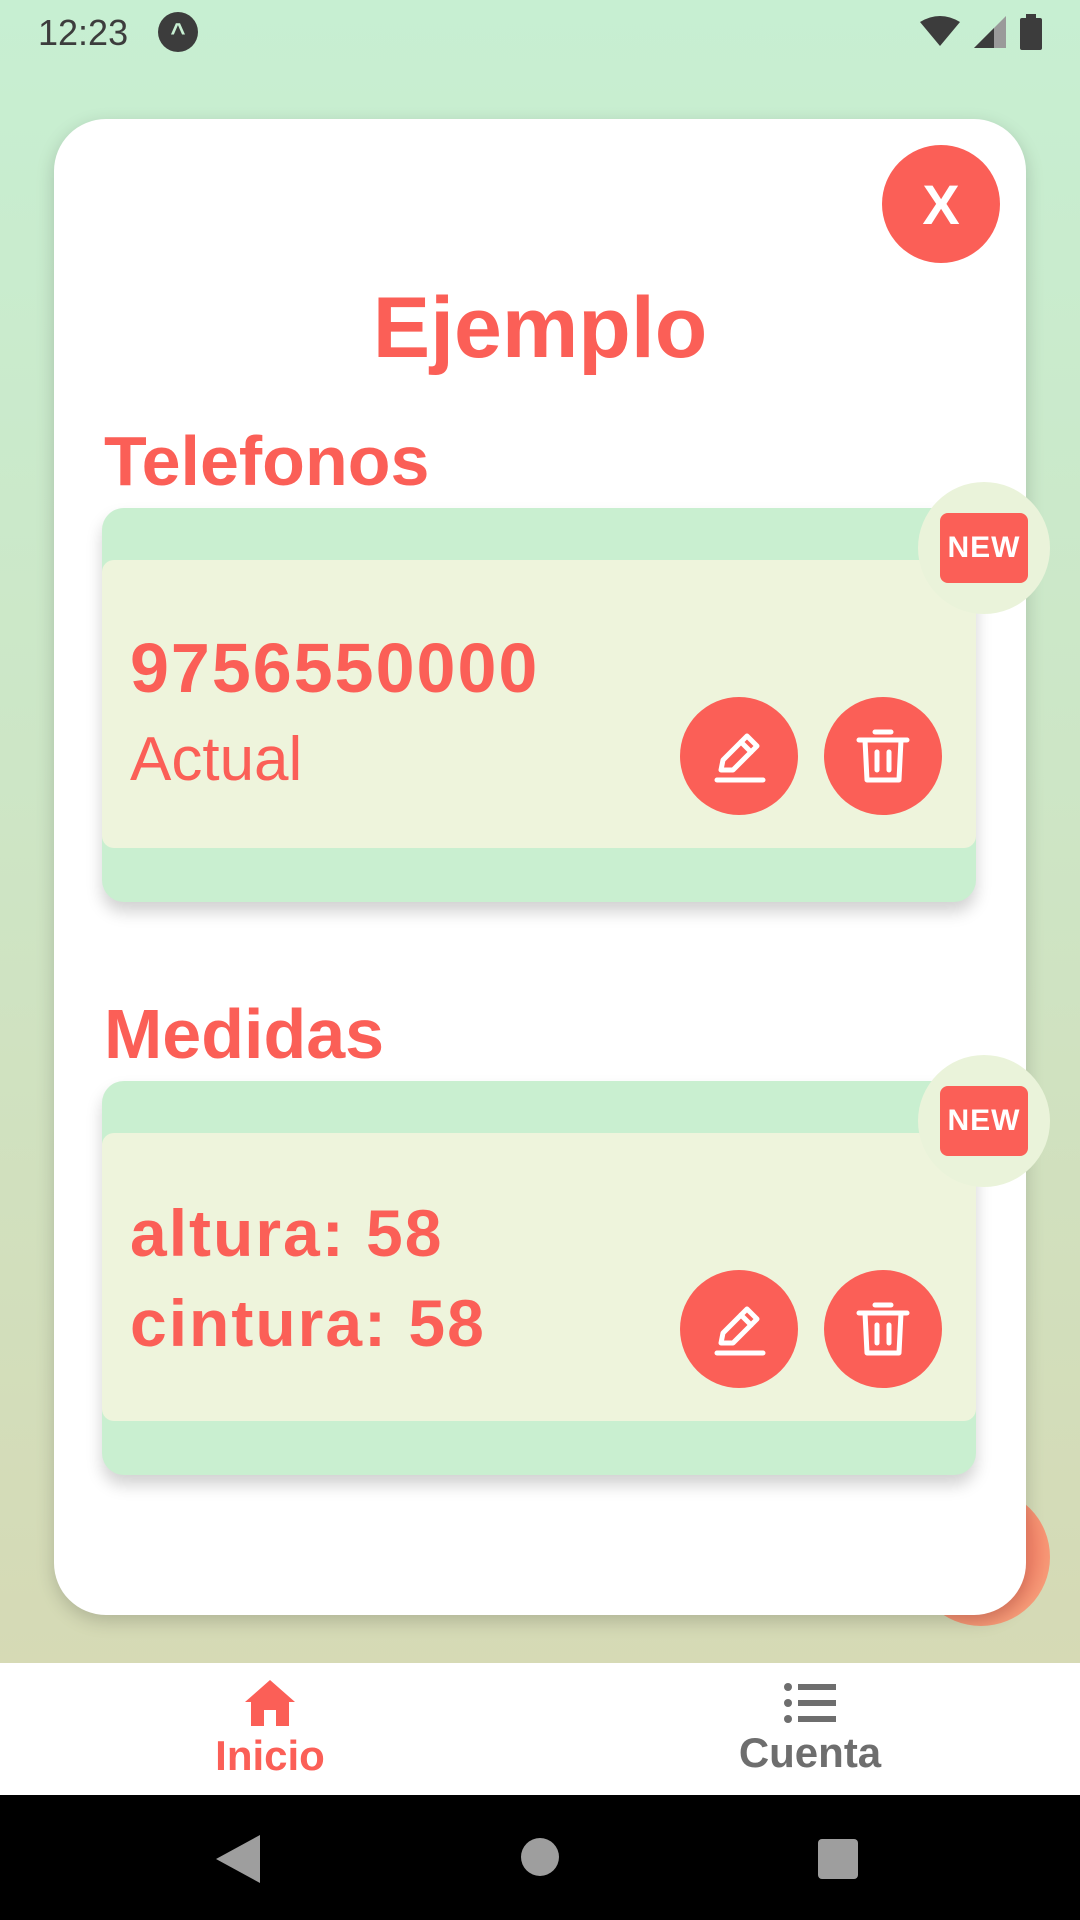 This screenshot has height=1920, width=1080. What do you see at coordinates (216, 759) in the screenshot?
I see `phone-status: Actual` at bounding box center [216, 759].